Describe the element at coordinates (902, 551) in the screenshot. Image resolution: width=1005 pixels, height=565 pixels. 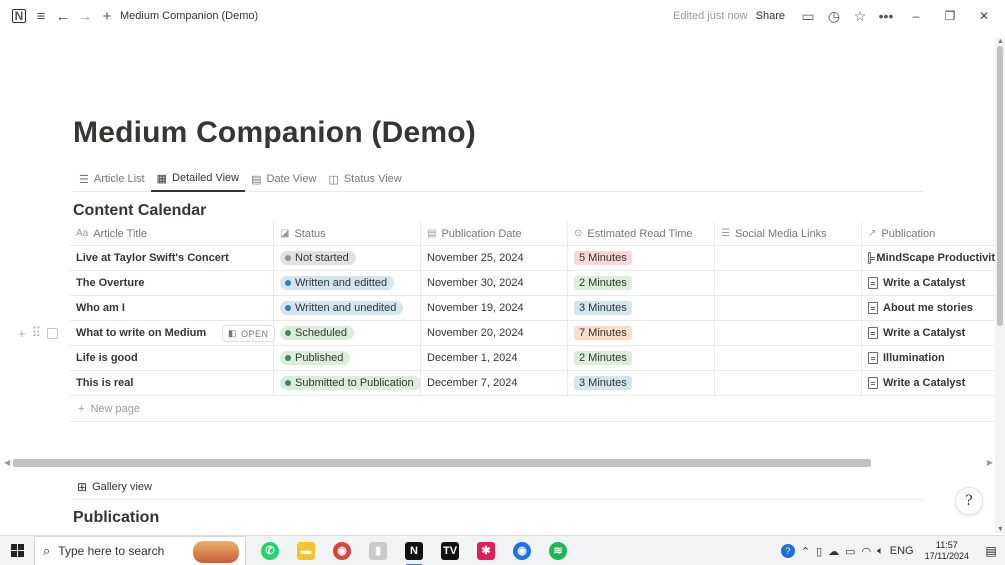
I see `language-indicator: ENG` at that location.